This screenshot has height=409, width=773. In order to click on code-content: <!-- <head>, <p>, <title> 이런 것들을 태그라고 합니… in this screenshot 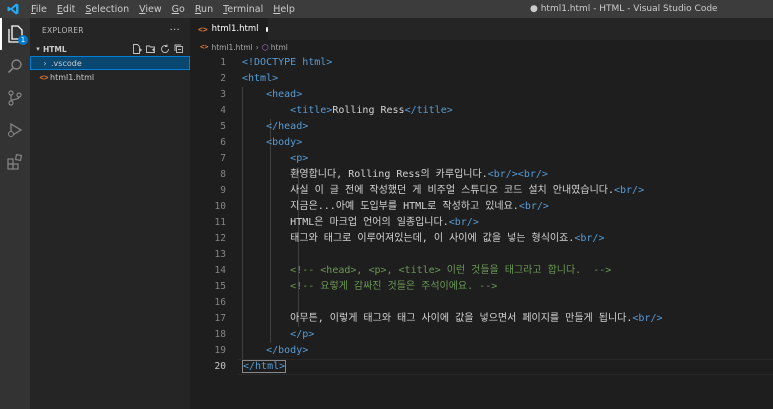, I will do `click(426, 271)`.